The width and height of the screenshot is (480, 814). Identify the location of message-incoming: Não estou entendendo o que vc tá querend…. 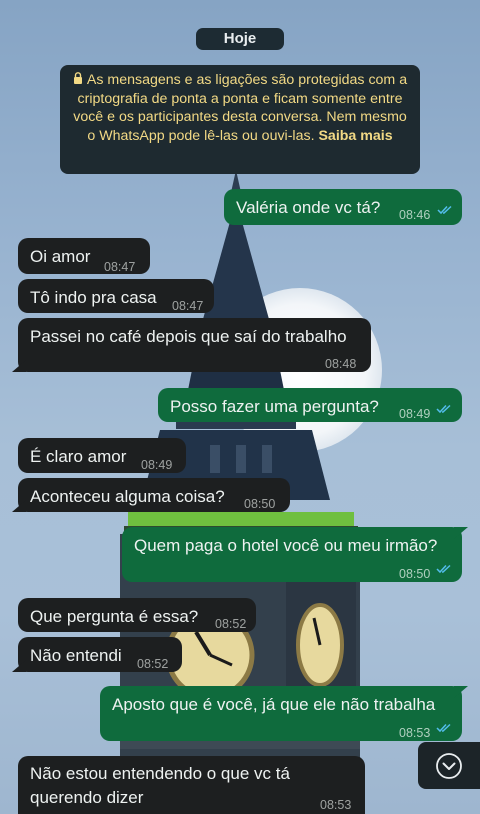
(191, 785).